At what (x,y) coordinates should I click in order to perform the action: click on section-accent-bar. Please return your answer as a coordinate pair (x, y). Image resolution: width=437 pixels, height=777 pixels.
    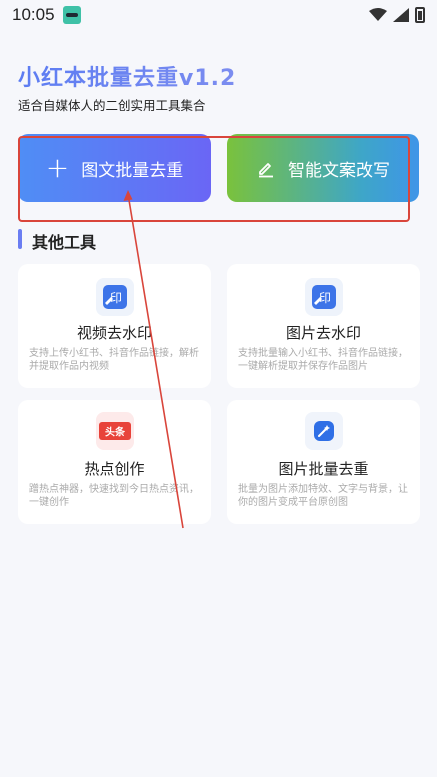
    Looking at the image, I should click on (20, 239).